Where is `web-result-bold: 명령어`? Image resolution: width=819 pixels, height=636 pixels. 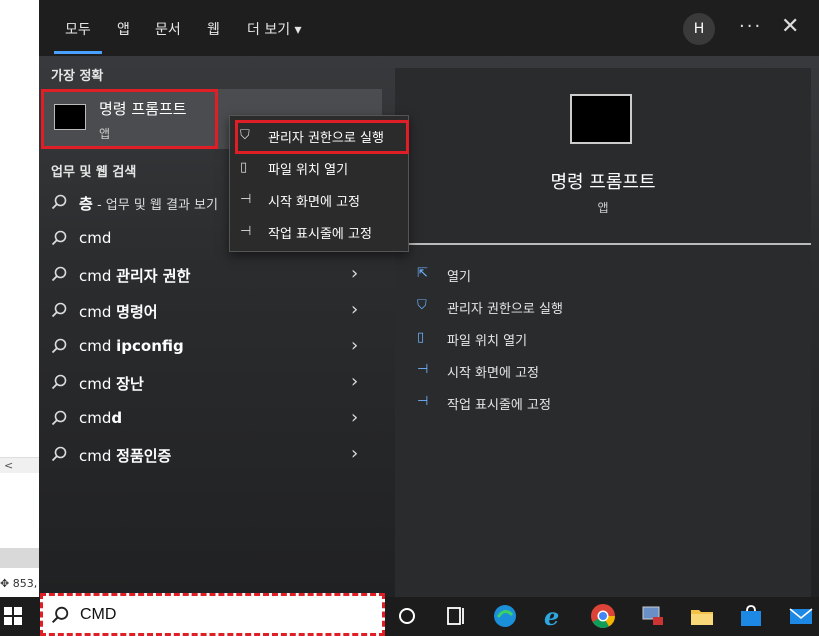 web-result-bold: 명령어 is located at coordinates (137, 312).